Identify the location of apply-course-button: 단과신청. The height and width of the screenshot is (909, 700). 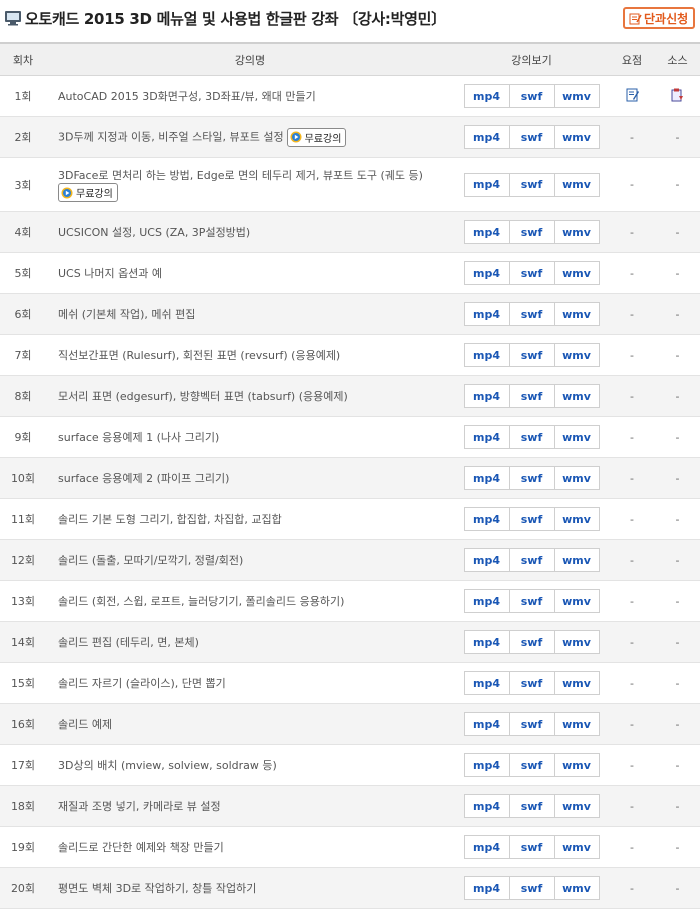
(659, 18).